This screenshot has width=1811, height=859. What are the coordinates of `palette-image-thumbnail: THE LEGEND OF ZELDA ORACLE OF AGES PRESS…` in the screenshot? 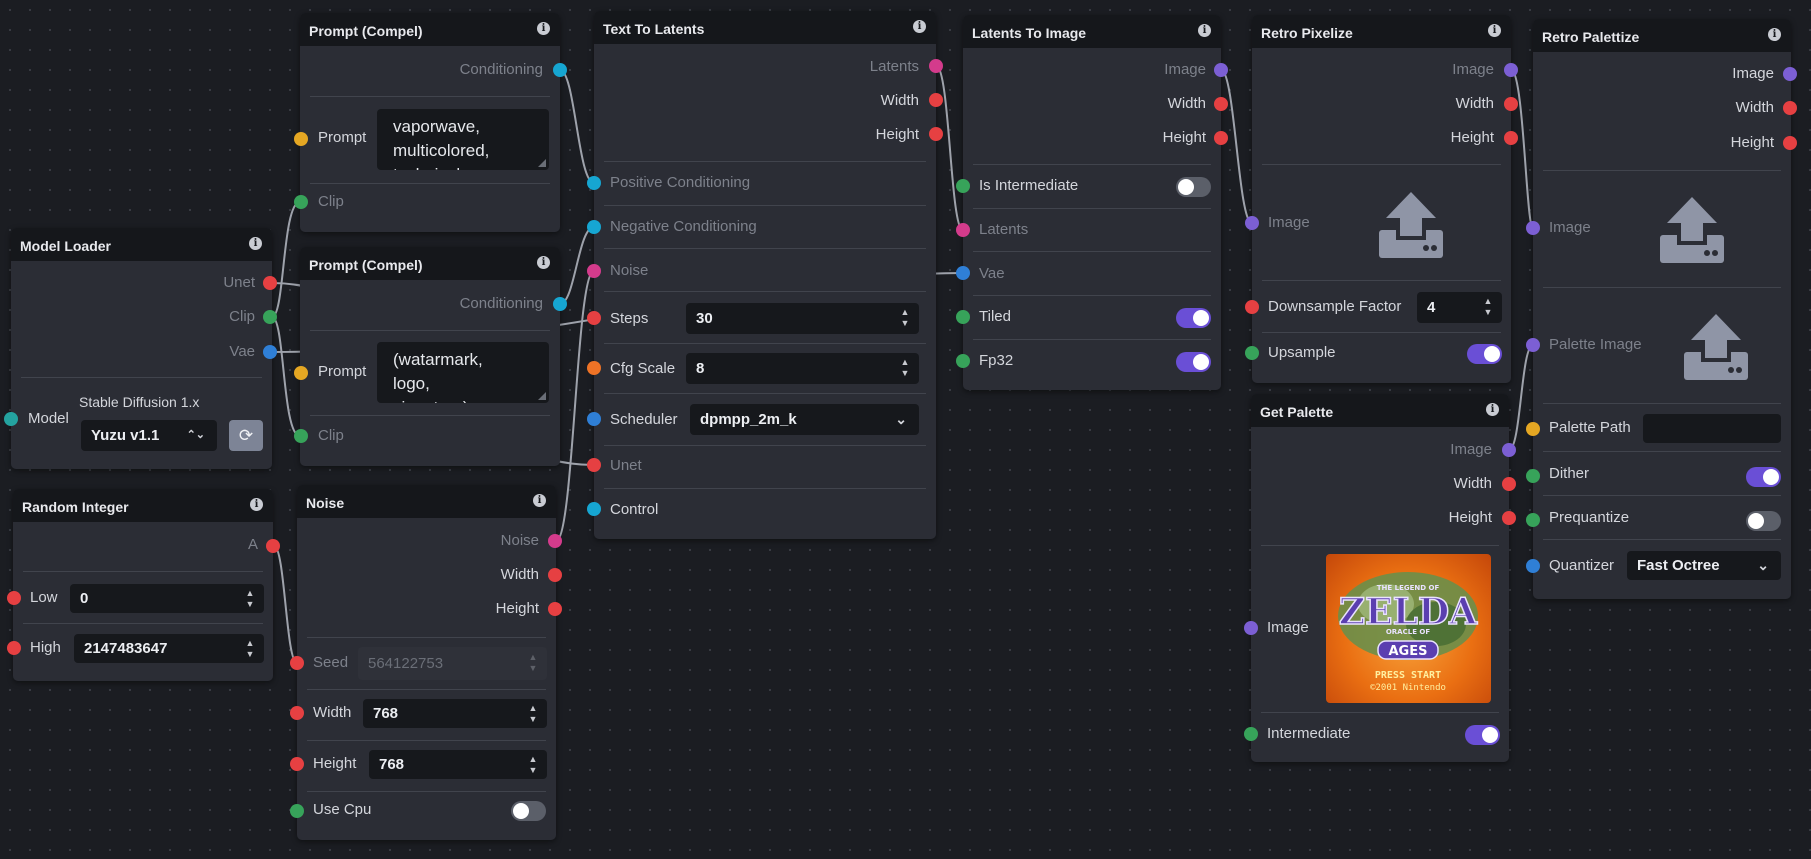 It's located at (1408, 628).